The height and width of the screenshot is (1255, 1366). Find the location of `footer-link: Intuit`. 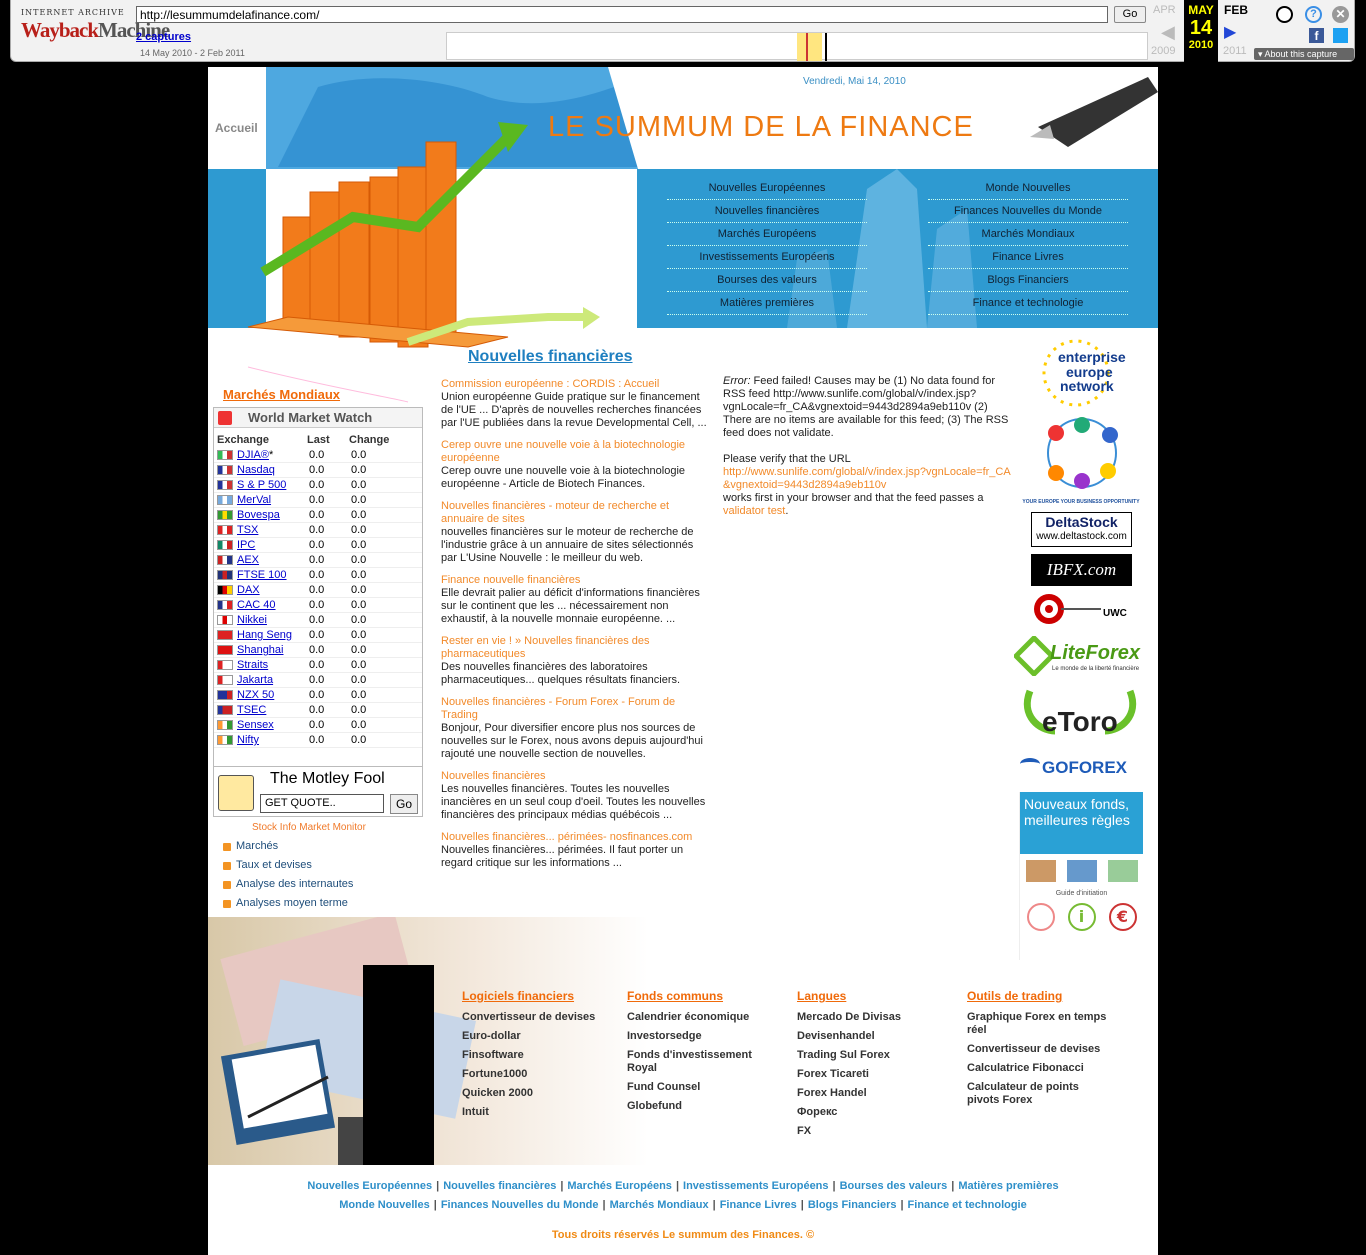

footer-link: Intuit is located at coordinates (532, 1112).